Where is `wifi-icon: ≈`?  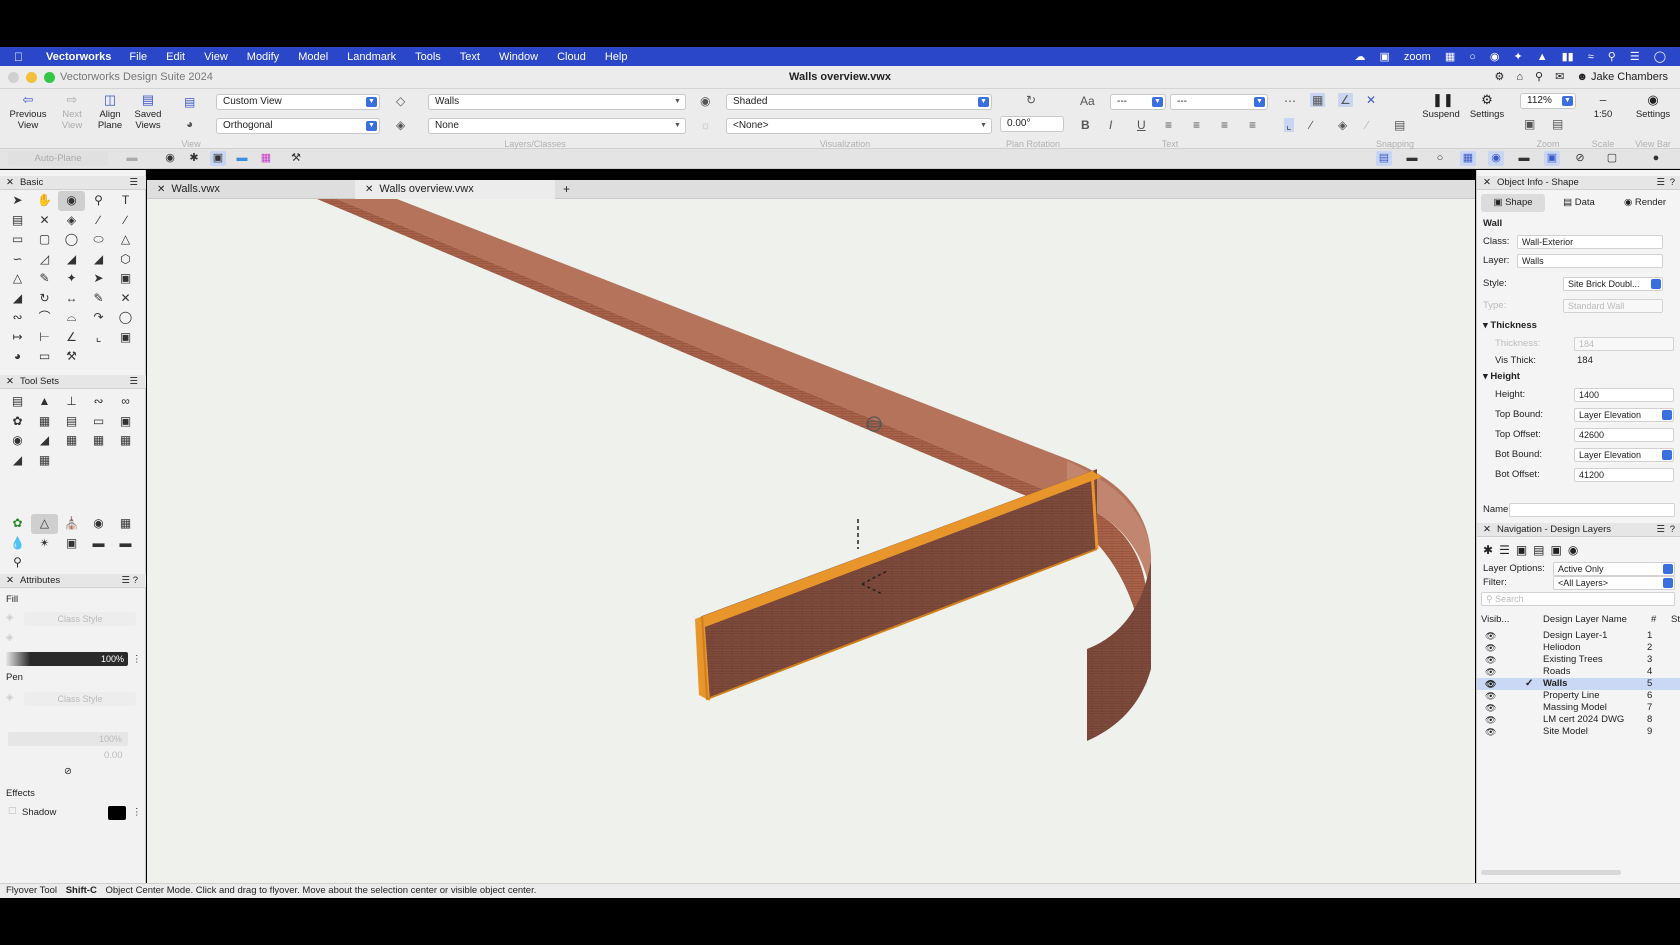
wifi-icon: ≈ is located at coordinates (1591, 57).